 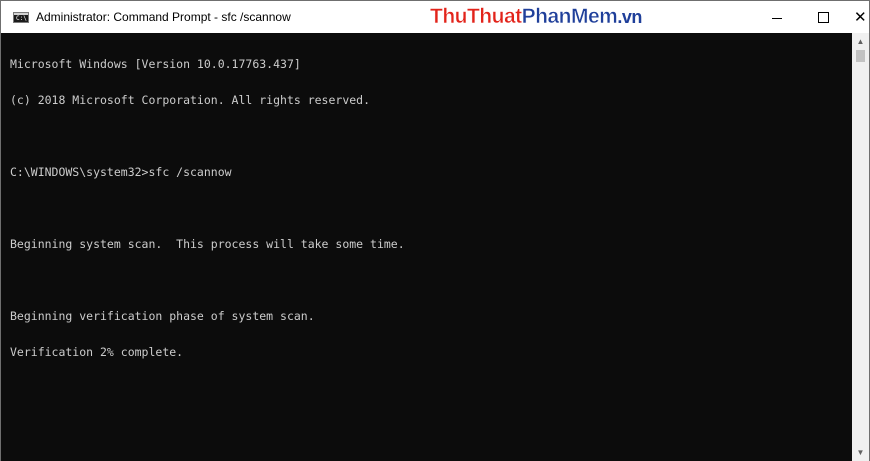 I want to click on minimize-button, so click(x=777, y=17).